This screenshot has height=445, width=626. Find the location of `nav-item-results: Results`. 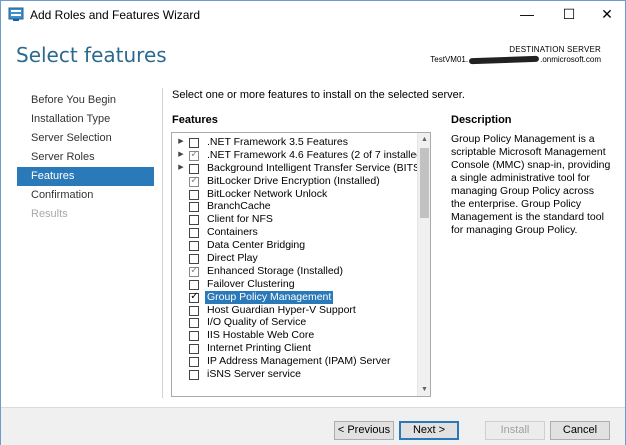

nav-item-results: Results is located at coordinates (49, 214).